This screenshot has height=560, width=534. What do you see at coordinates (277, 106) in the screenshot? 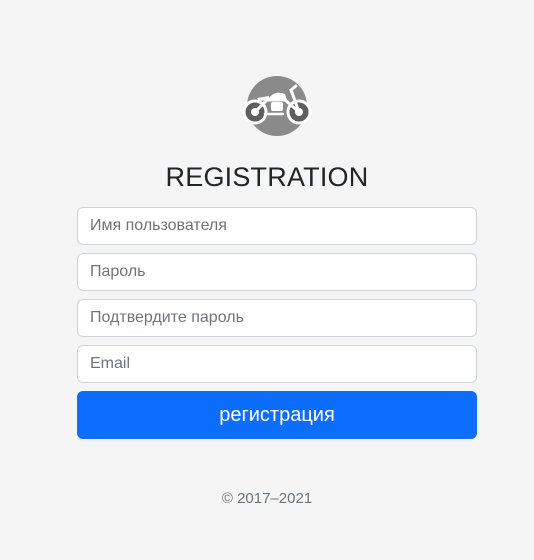
I see `motorcycle-icon` at bounding box center [277, 106].